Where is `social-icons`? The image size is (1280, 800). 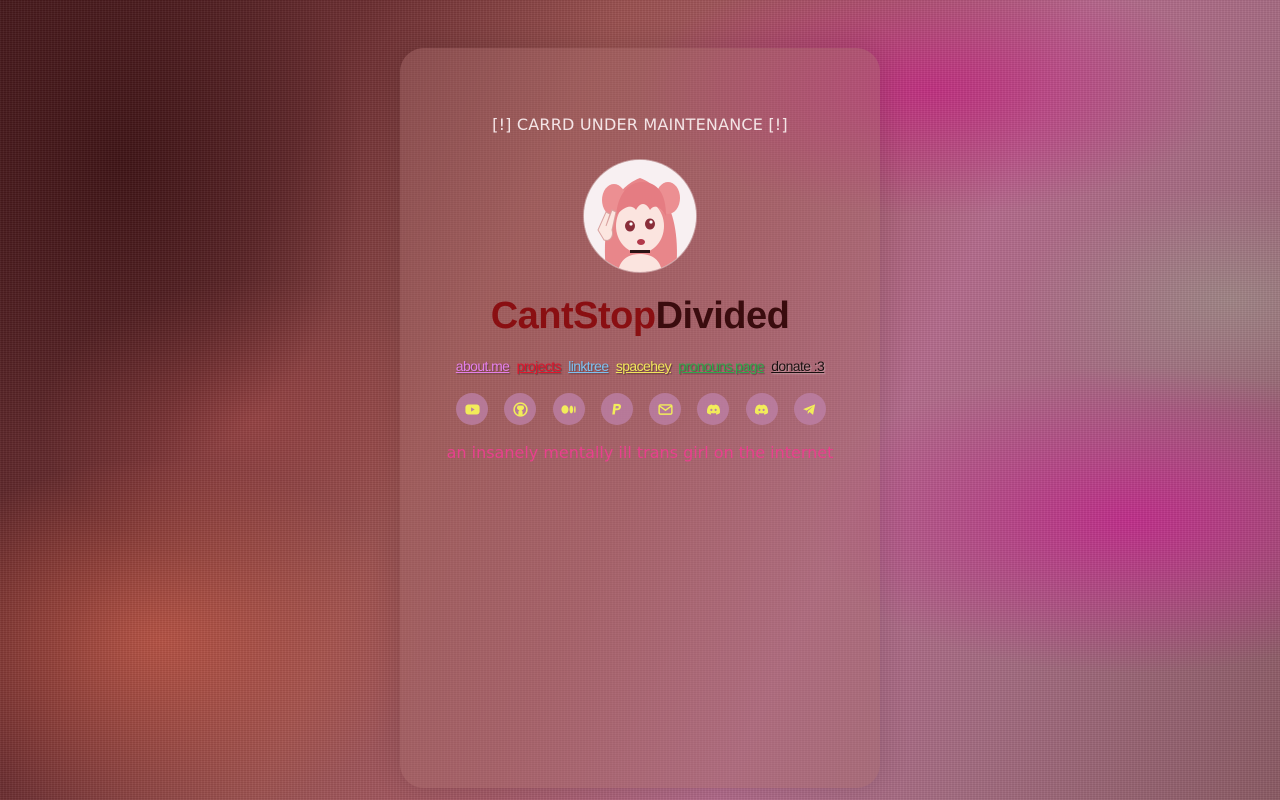
social-icons is located at coordinates (641, 409).